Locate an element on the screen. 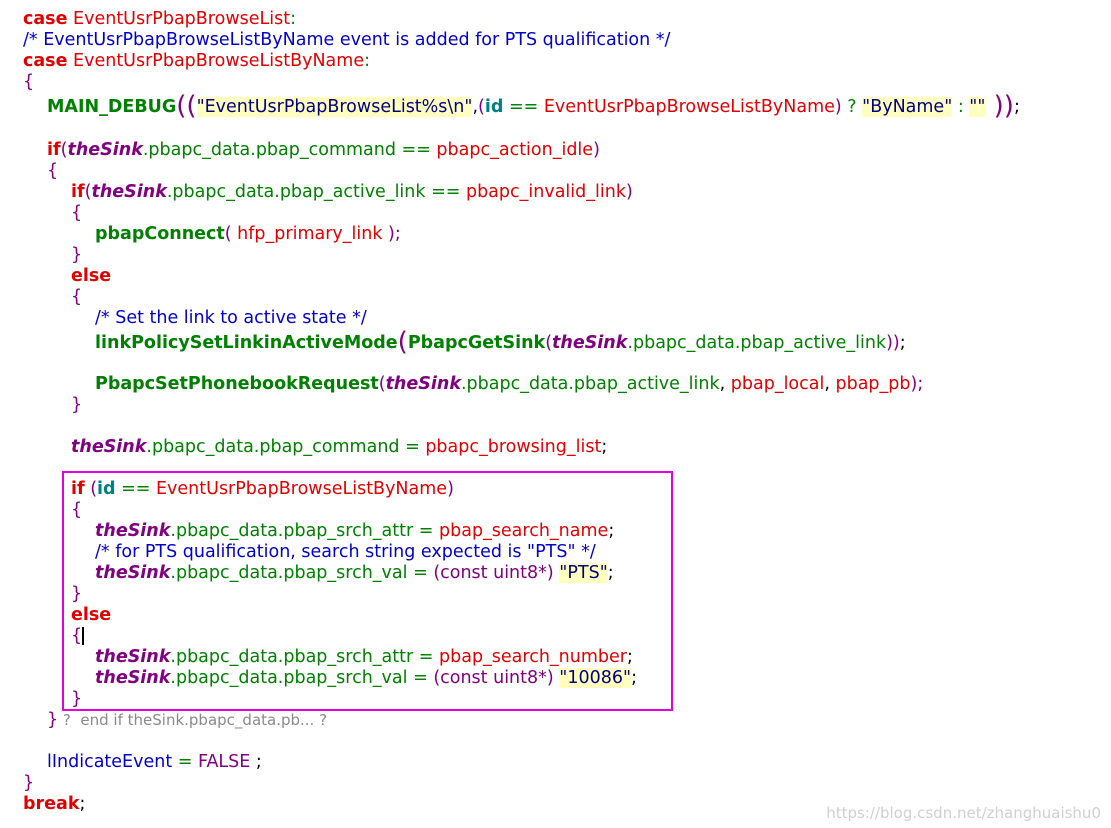 The height and width of the screenshot is (828, 1111). code-line-31: lIndicateEvent = FALSE ; is located at coordinates (154, 762).